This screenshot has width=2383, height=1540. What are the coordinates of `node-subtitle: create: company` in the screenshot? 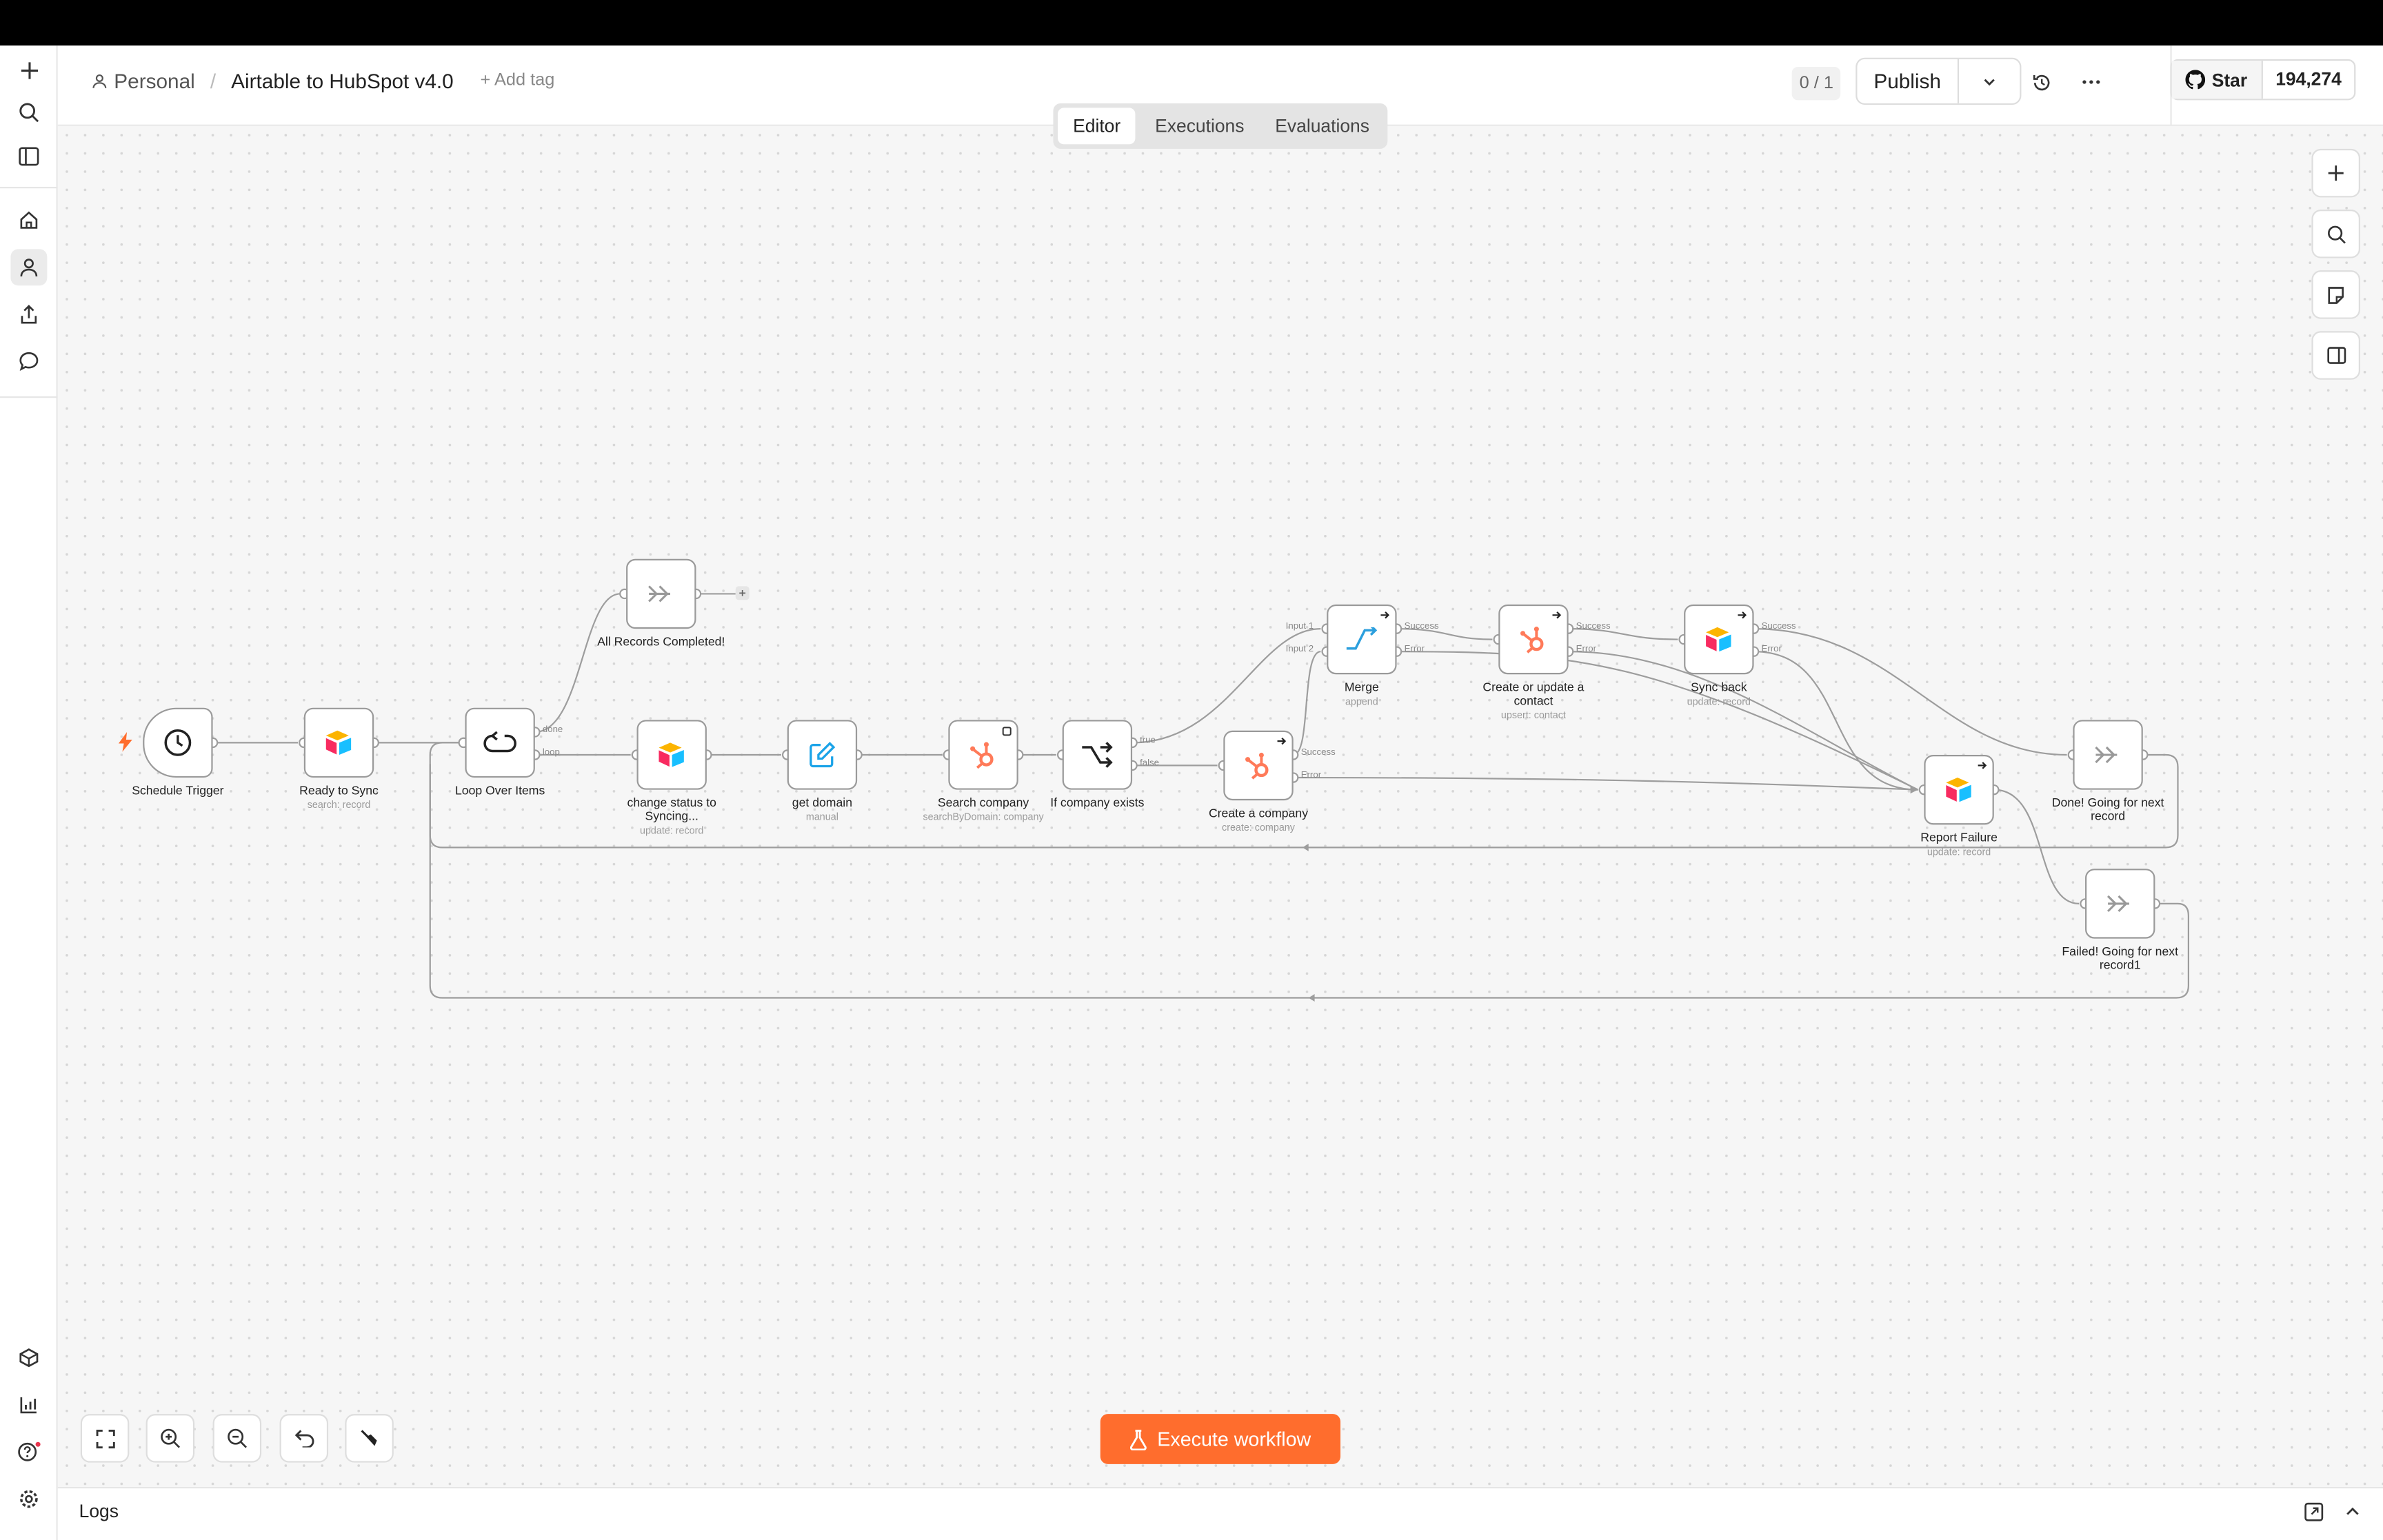 It's located at (1258, 829).